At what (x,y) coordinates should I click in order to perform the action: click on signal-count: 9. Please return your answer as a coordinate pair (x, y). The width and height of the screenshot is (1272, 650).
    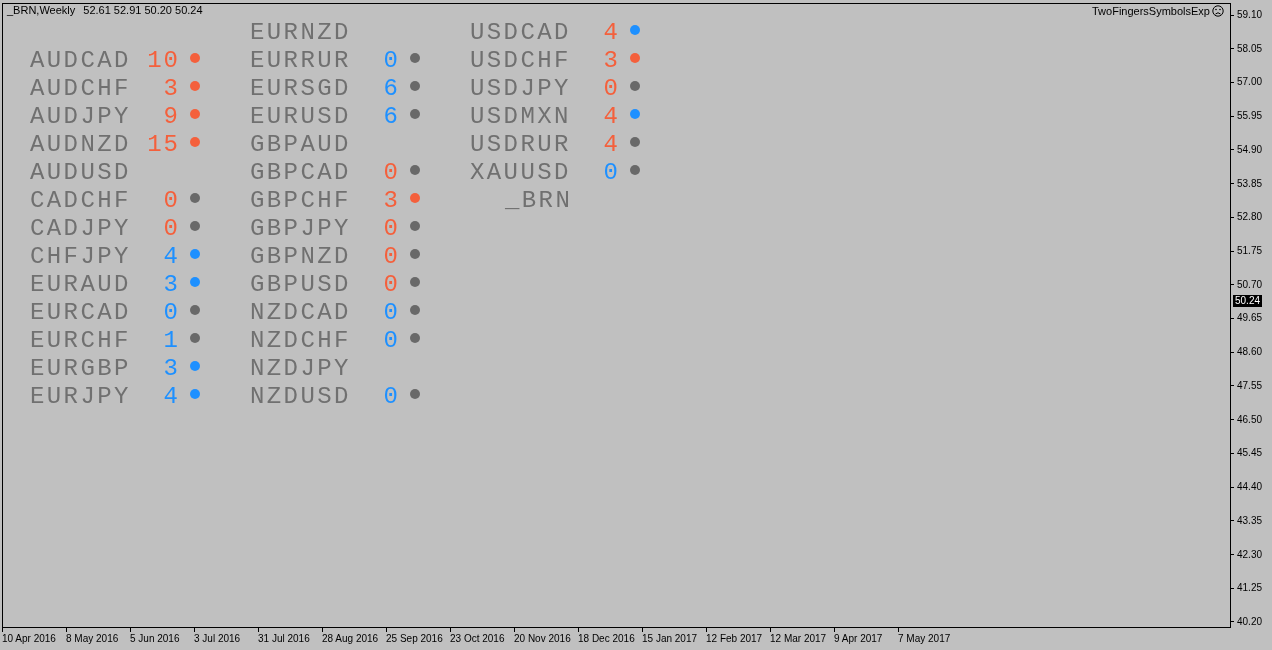
    Looking at the image, I should click on (171, 117).